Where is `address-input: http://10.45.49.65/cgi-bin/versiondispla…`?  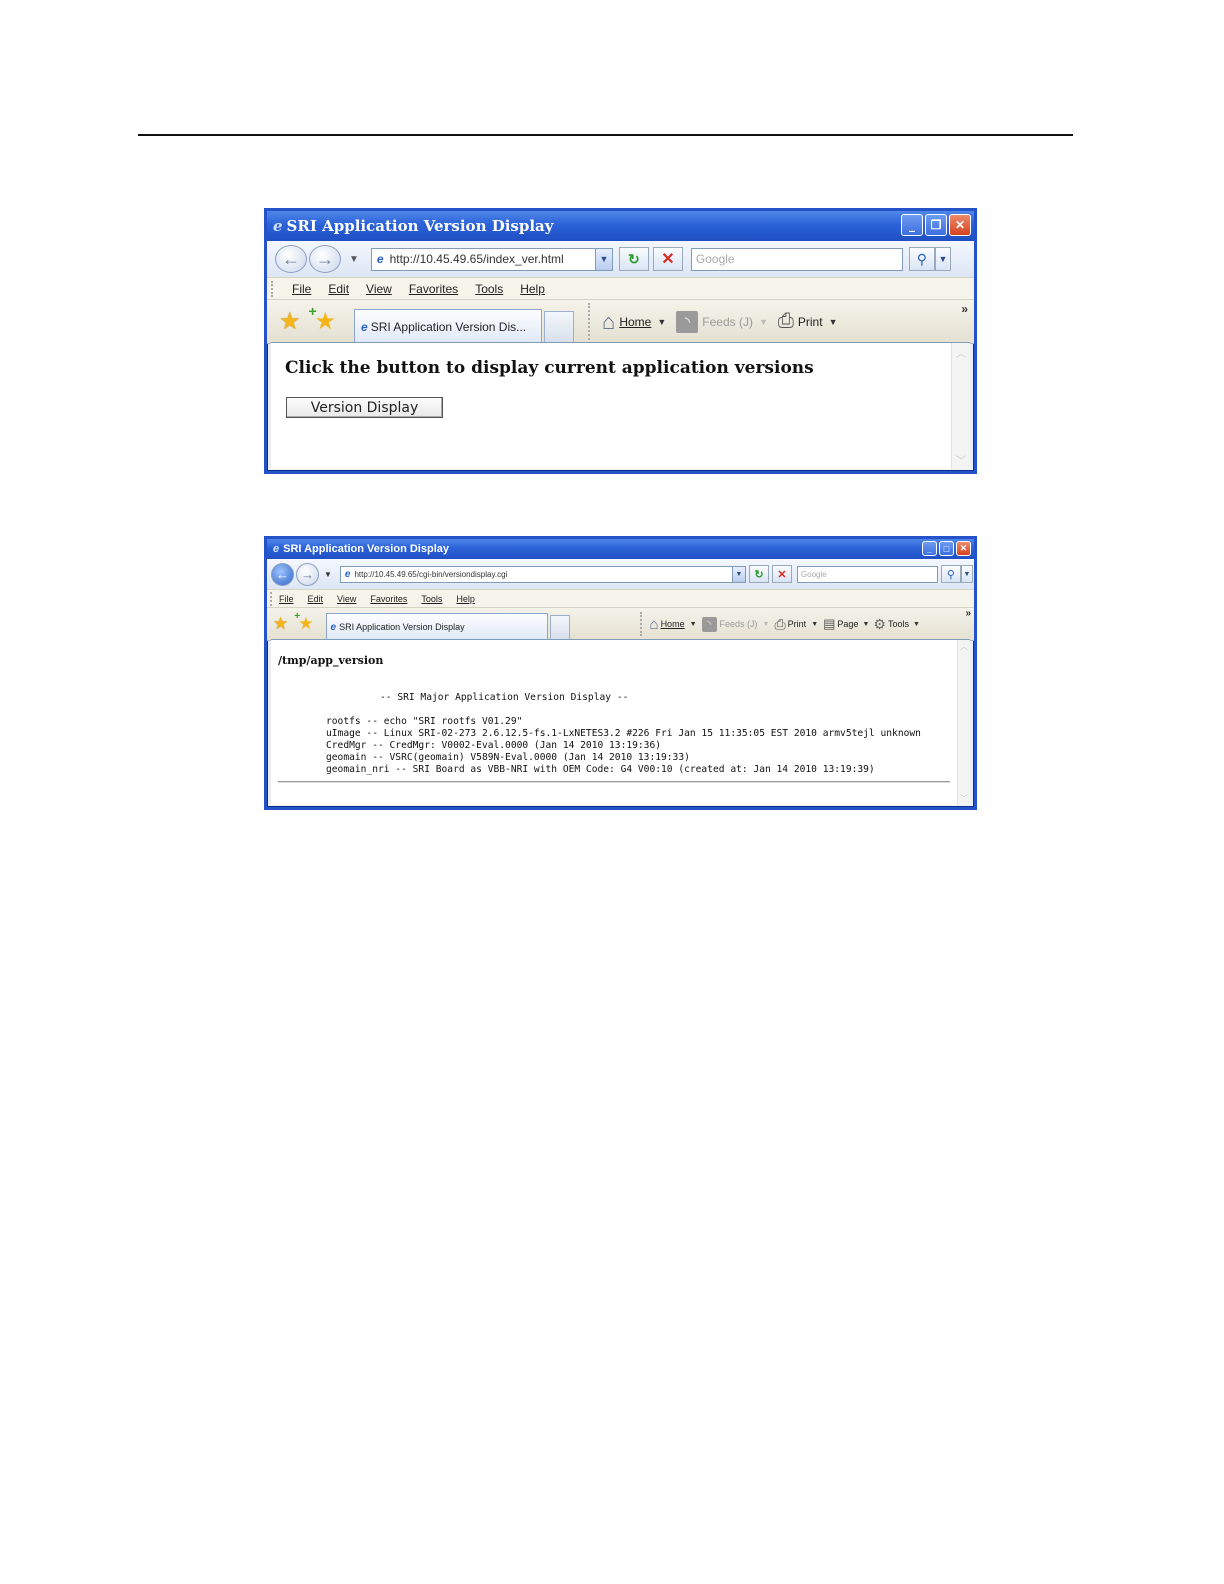
address-input: http://10.45.49.65/cgi-bin/versiondispla… is located at coordinates (542, 574).